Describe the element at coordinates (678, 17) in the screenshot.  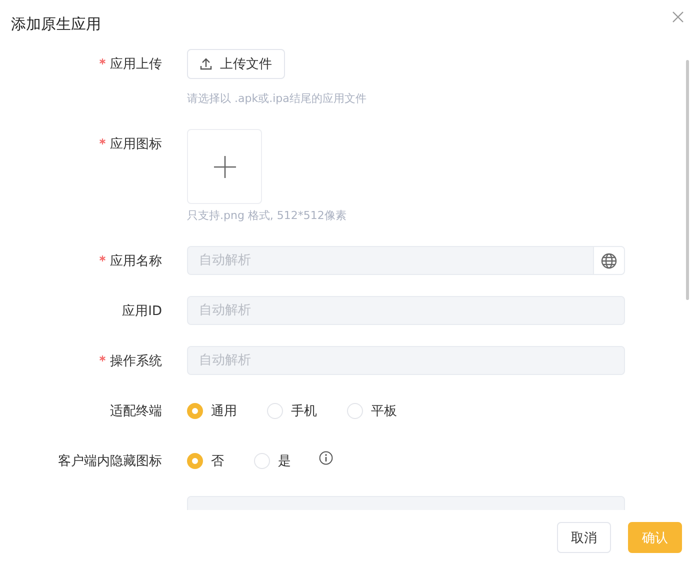
I see `close-icon` at that location.